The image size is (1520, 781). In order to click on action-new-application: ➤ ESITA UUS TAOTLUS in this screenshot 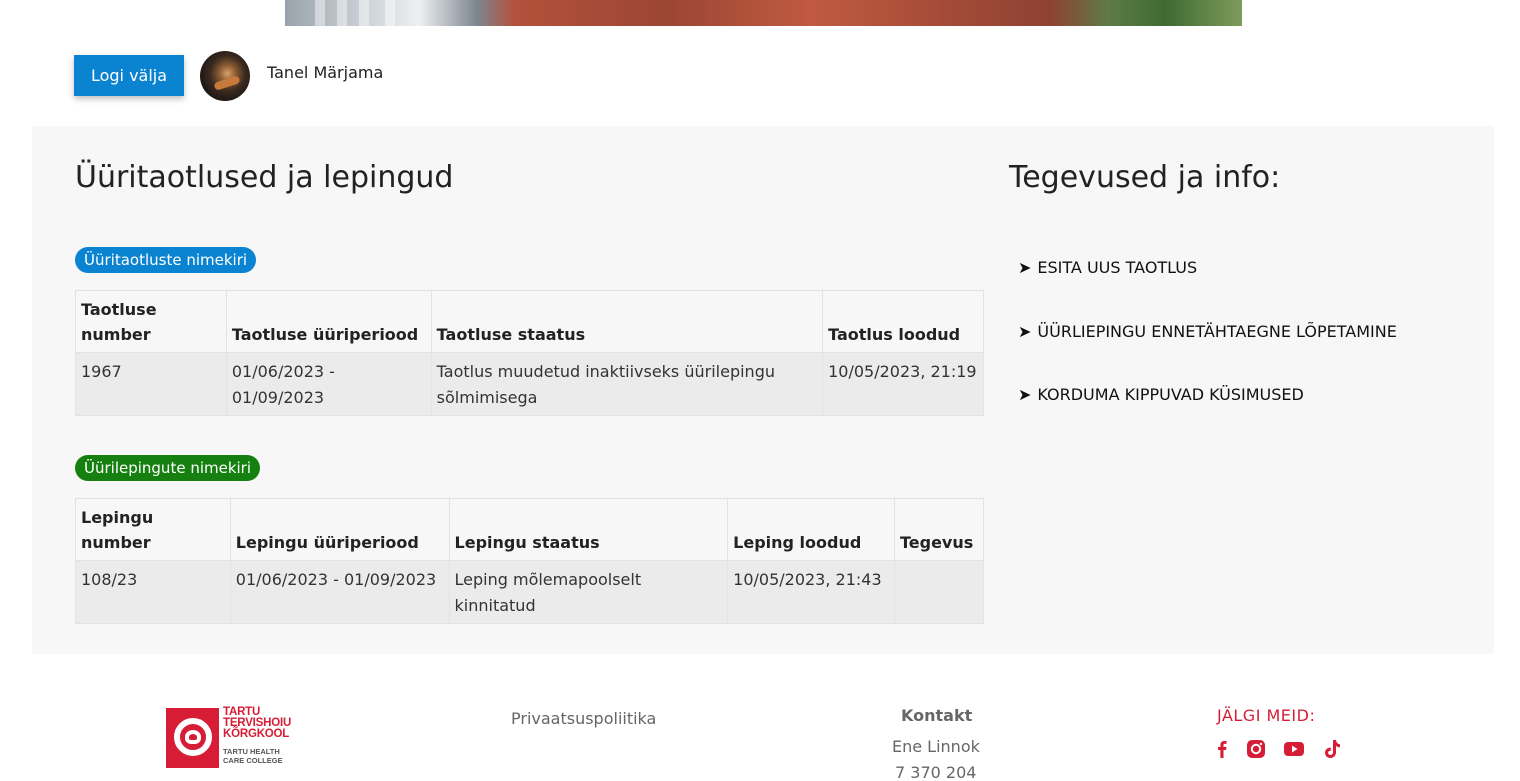, I will do `click(1107, 267)`.